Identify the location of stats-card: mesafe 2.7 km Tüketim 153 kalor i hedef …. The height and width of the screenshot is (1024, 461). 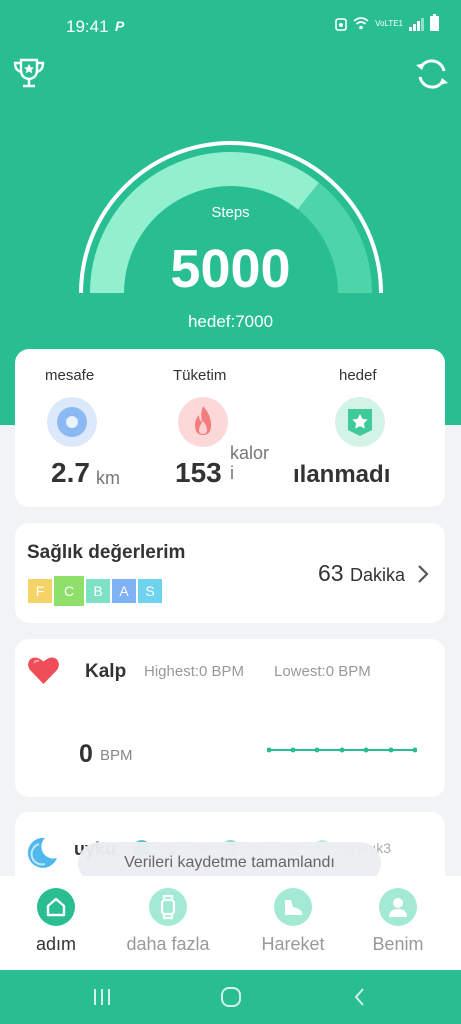
(230, 428).